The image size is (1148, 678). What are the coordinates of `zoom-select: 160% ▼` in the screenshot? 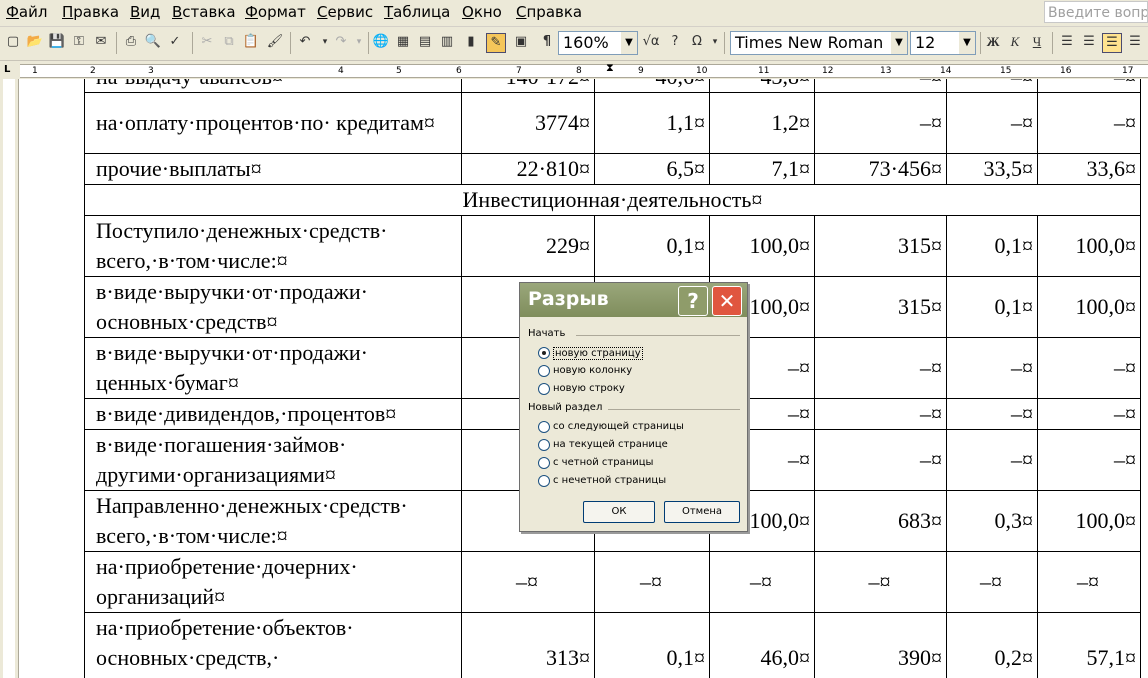 It's located at (598, 43).